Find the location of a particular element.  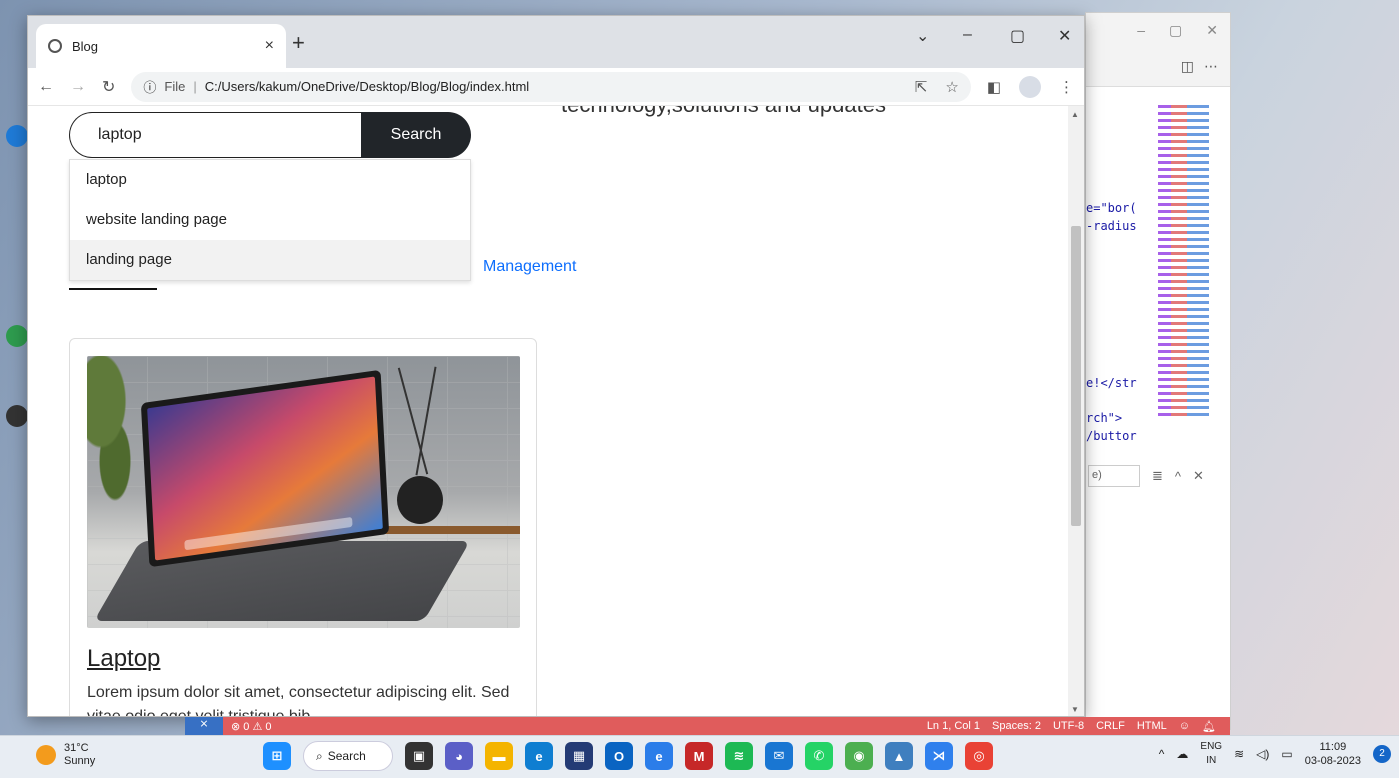

outlook-icon: O is located at coordinates (619, 756).